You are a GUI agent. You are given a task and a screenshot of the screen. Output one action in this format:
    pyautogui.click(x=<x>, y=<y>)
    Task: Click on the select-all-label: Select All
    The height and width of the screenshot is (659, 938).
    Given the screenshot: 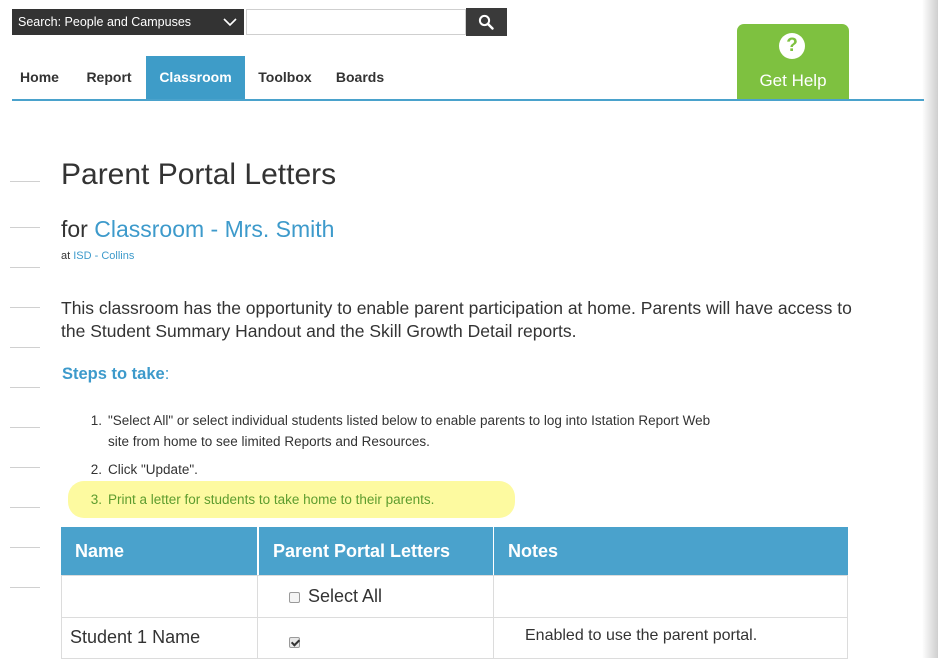 What is the action you would take?
    pyautogui.click(x=345, y=596)
    